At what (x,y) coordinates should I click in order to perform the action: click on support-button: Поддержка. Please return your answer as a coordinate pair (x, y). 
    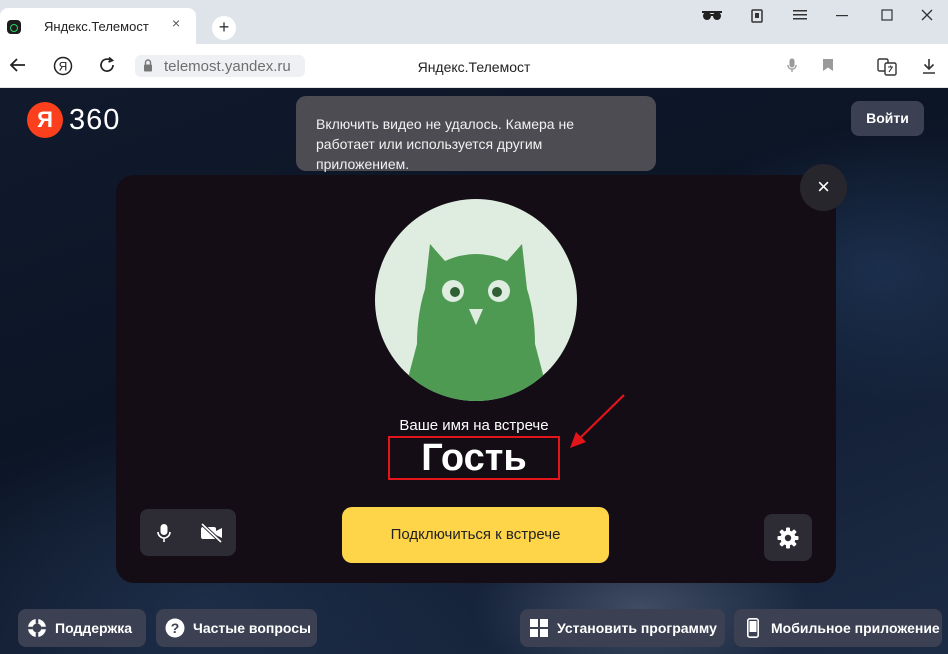
    Looking at the image, I should click on (82, 628).